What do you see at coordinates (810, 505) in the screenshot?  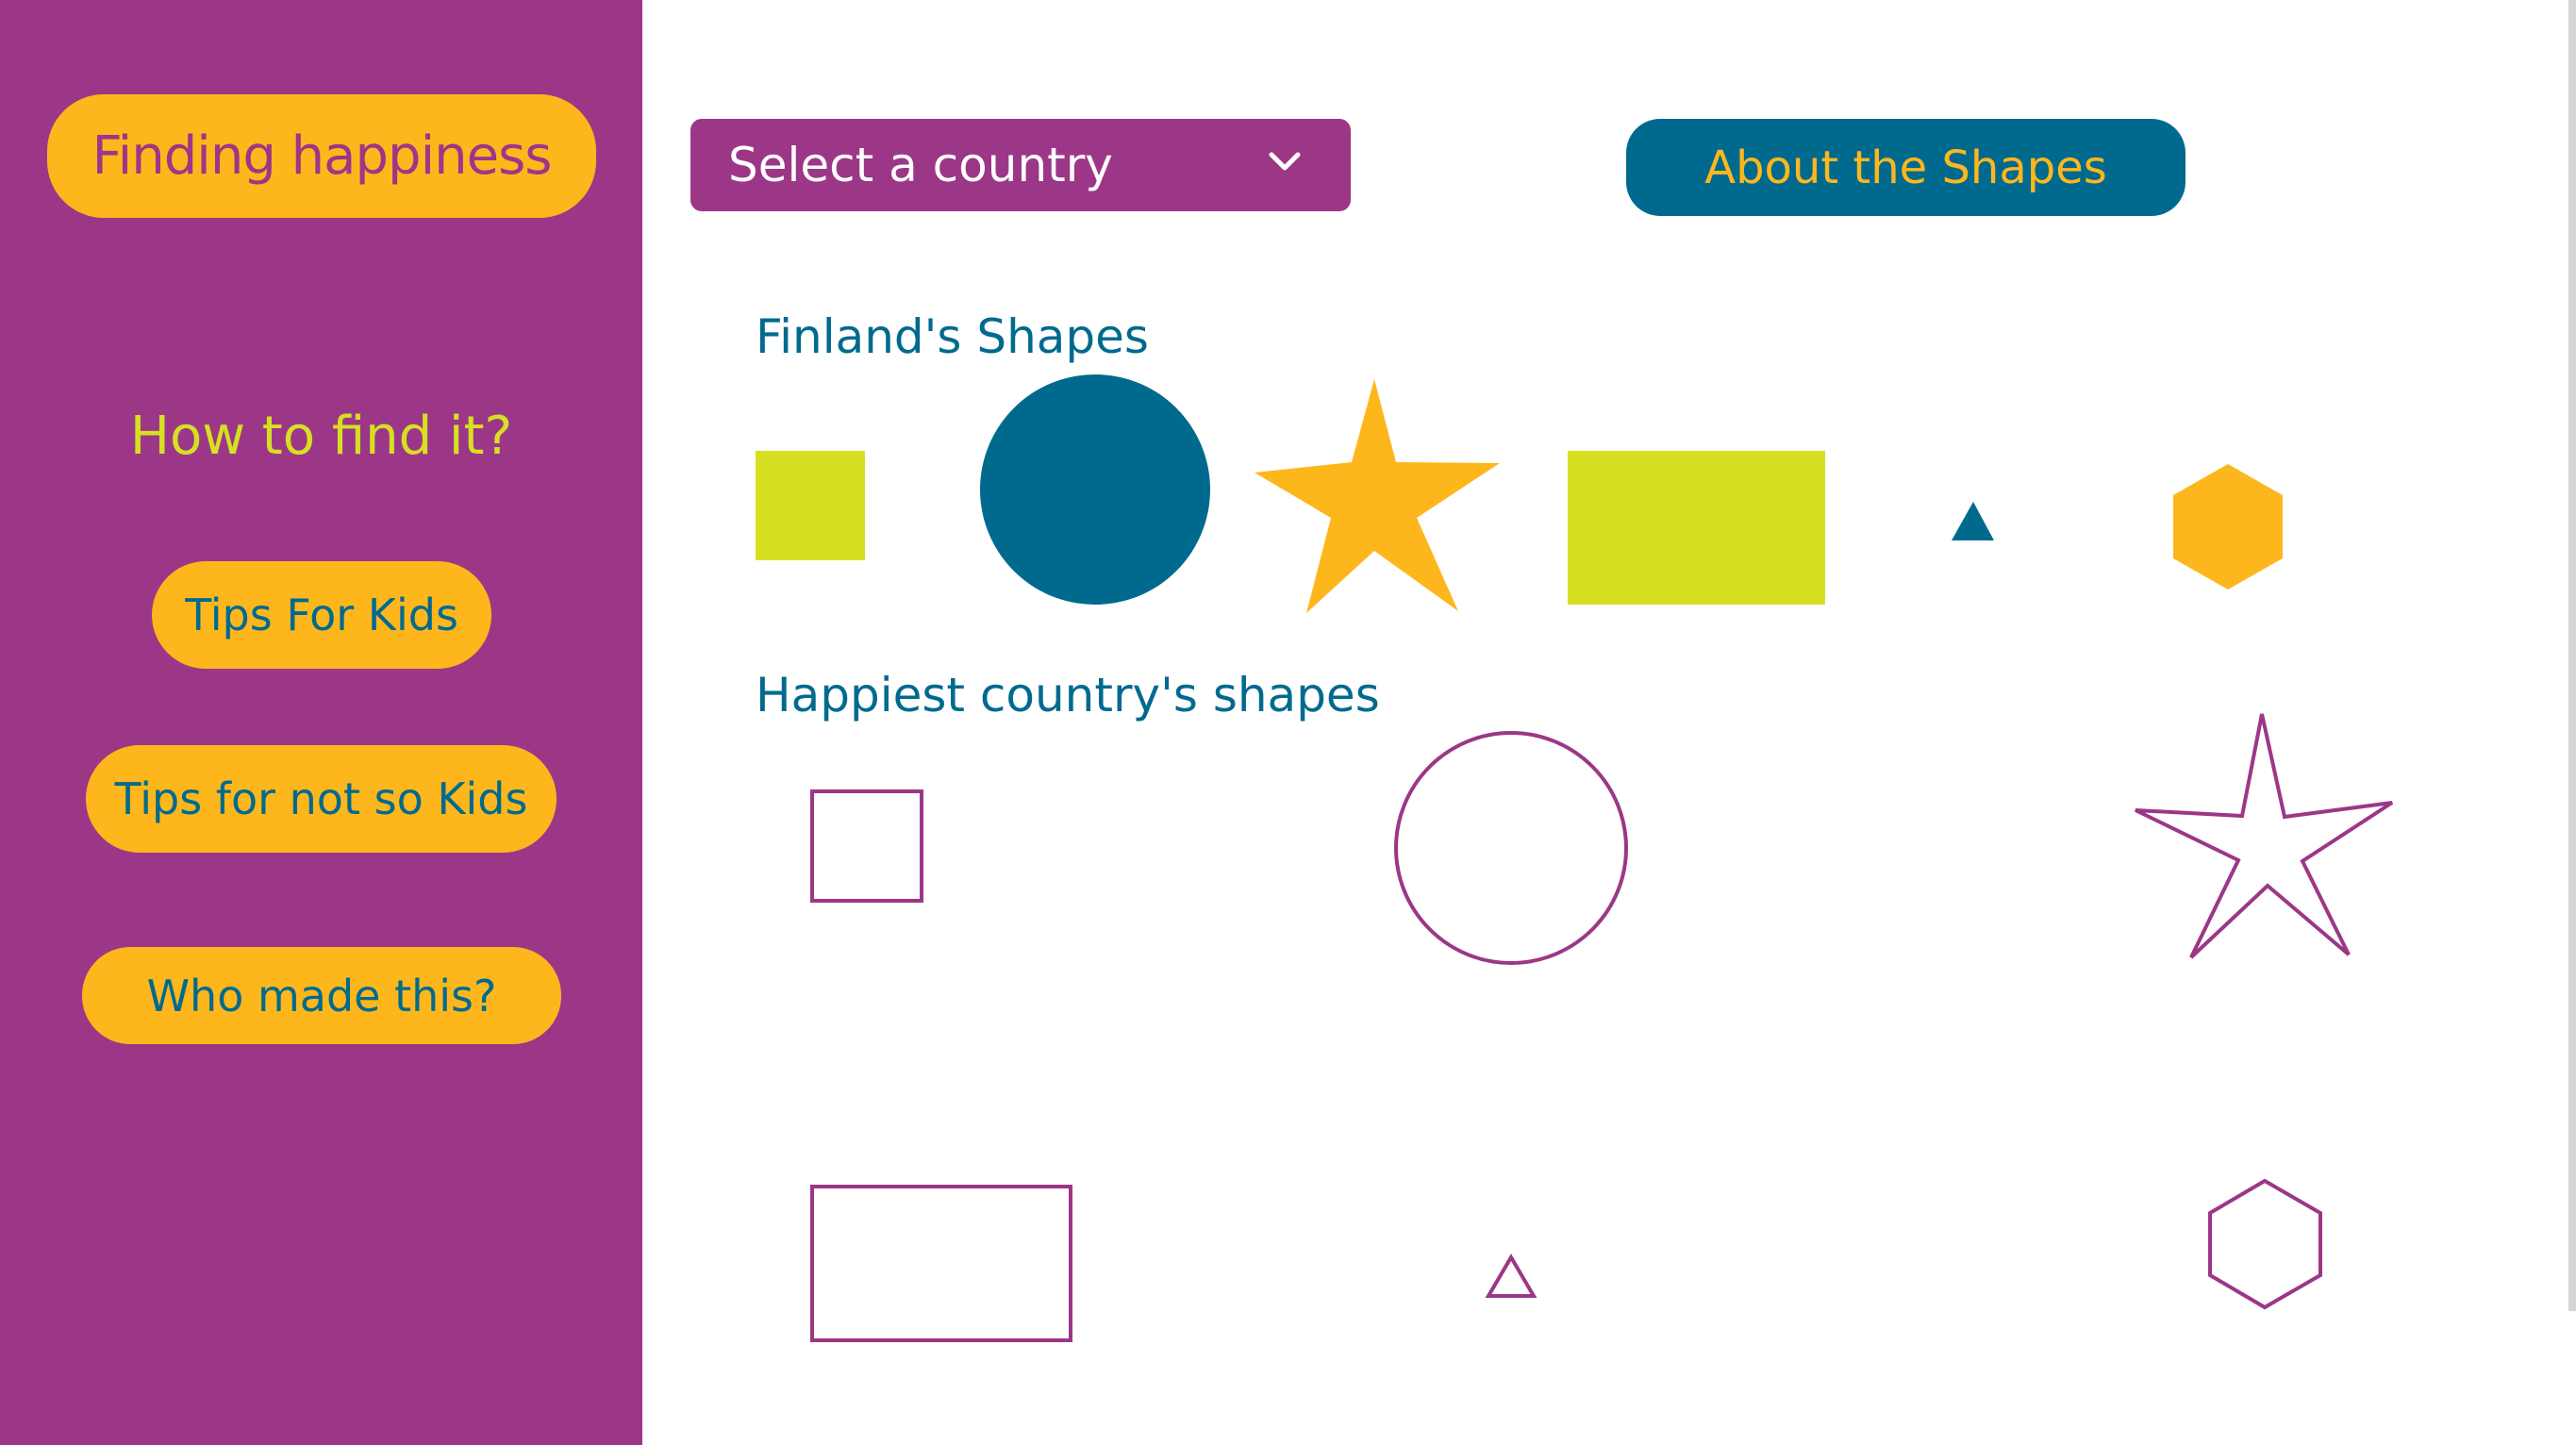 I see `finland-square-shape` at bounding box center [810, 505].